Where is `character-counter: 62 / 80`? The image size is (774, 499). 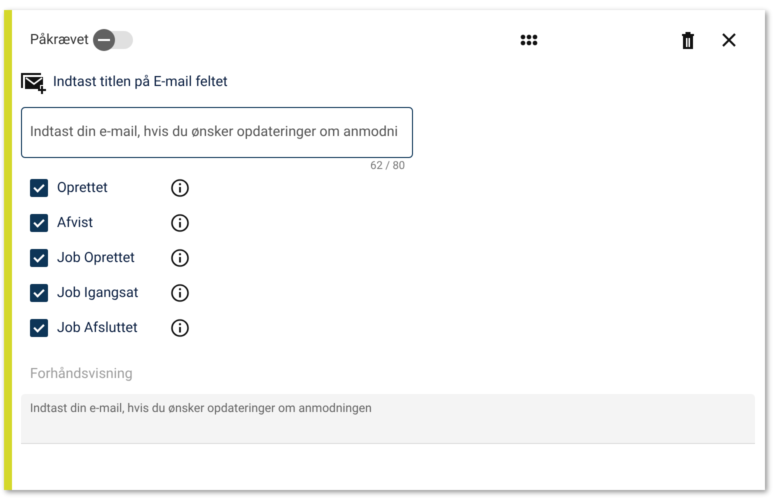
character-counter: 62 / 80 is located at coordinates (387, 165).